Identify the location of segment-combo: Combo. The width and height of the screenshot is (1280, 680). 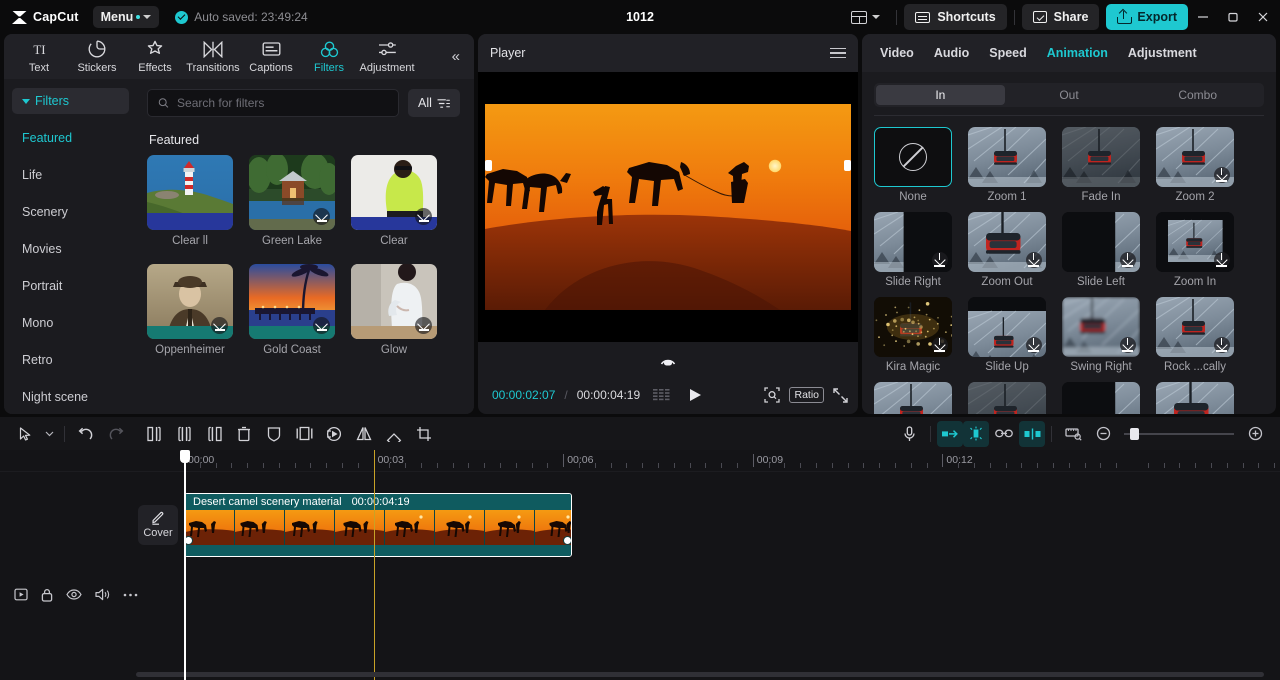
(1197, 95).